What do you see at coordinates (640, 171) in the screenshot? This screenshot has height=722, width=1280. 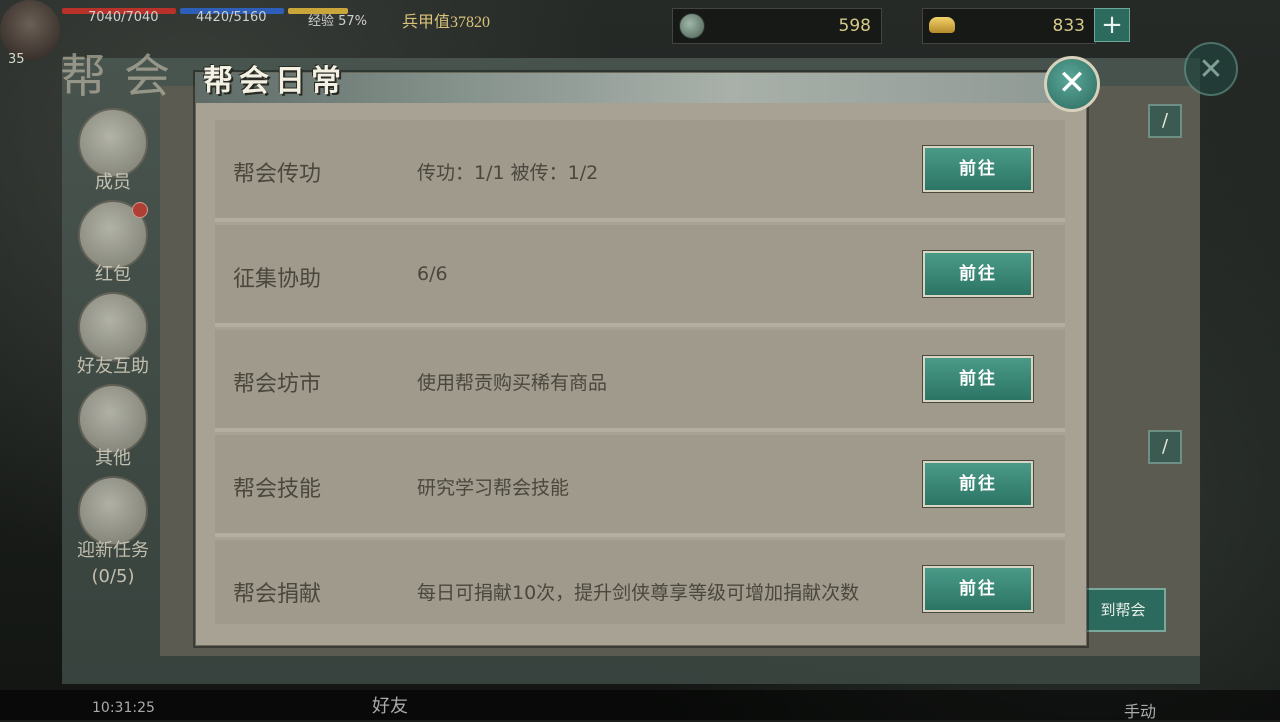 I see `daily-row-transfer: 帮会传功 传功：1/1 被传：1/2 前往` at bounding box center [640, 171].